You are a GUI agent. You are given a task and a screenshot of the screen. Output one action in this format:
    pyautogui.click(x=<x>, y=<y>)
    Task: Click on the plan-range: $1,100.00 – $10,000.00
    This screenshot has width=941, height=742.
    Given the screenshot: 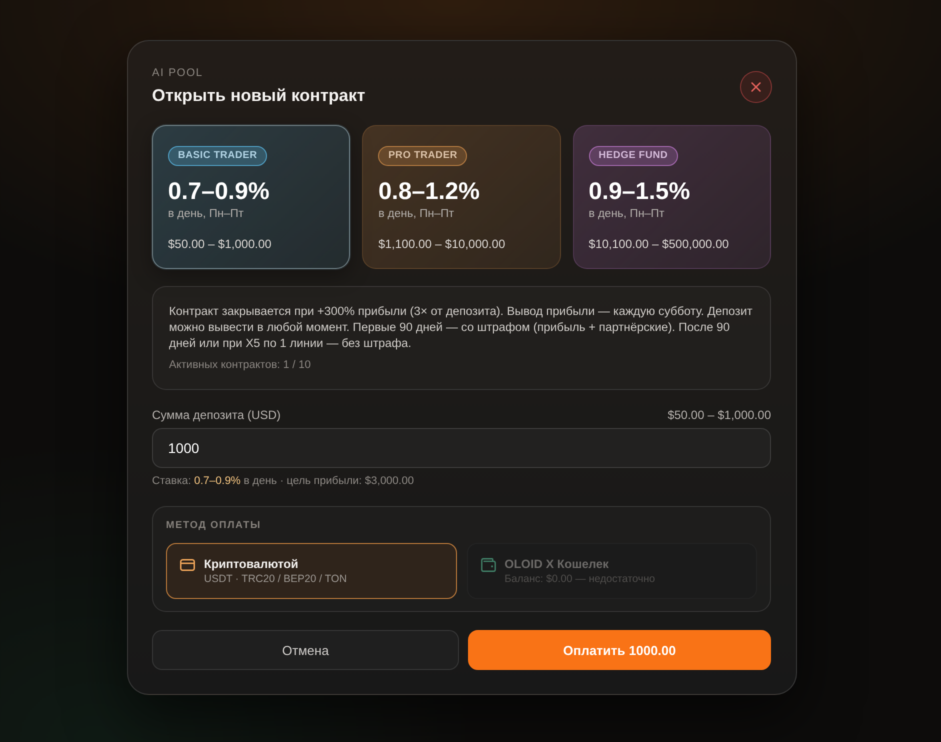 What is the action you would take?
    pyautogui.click(x=442, y=244)
    